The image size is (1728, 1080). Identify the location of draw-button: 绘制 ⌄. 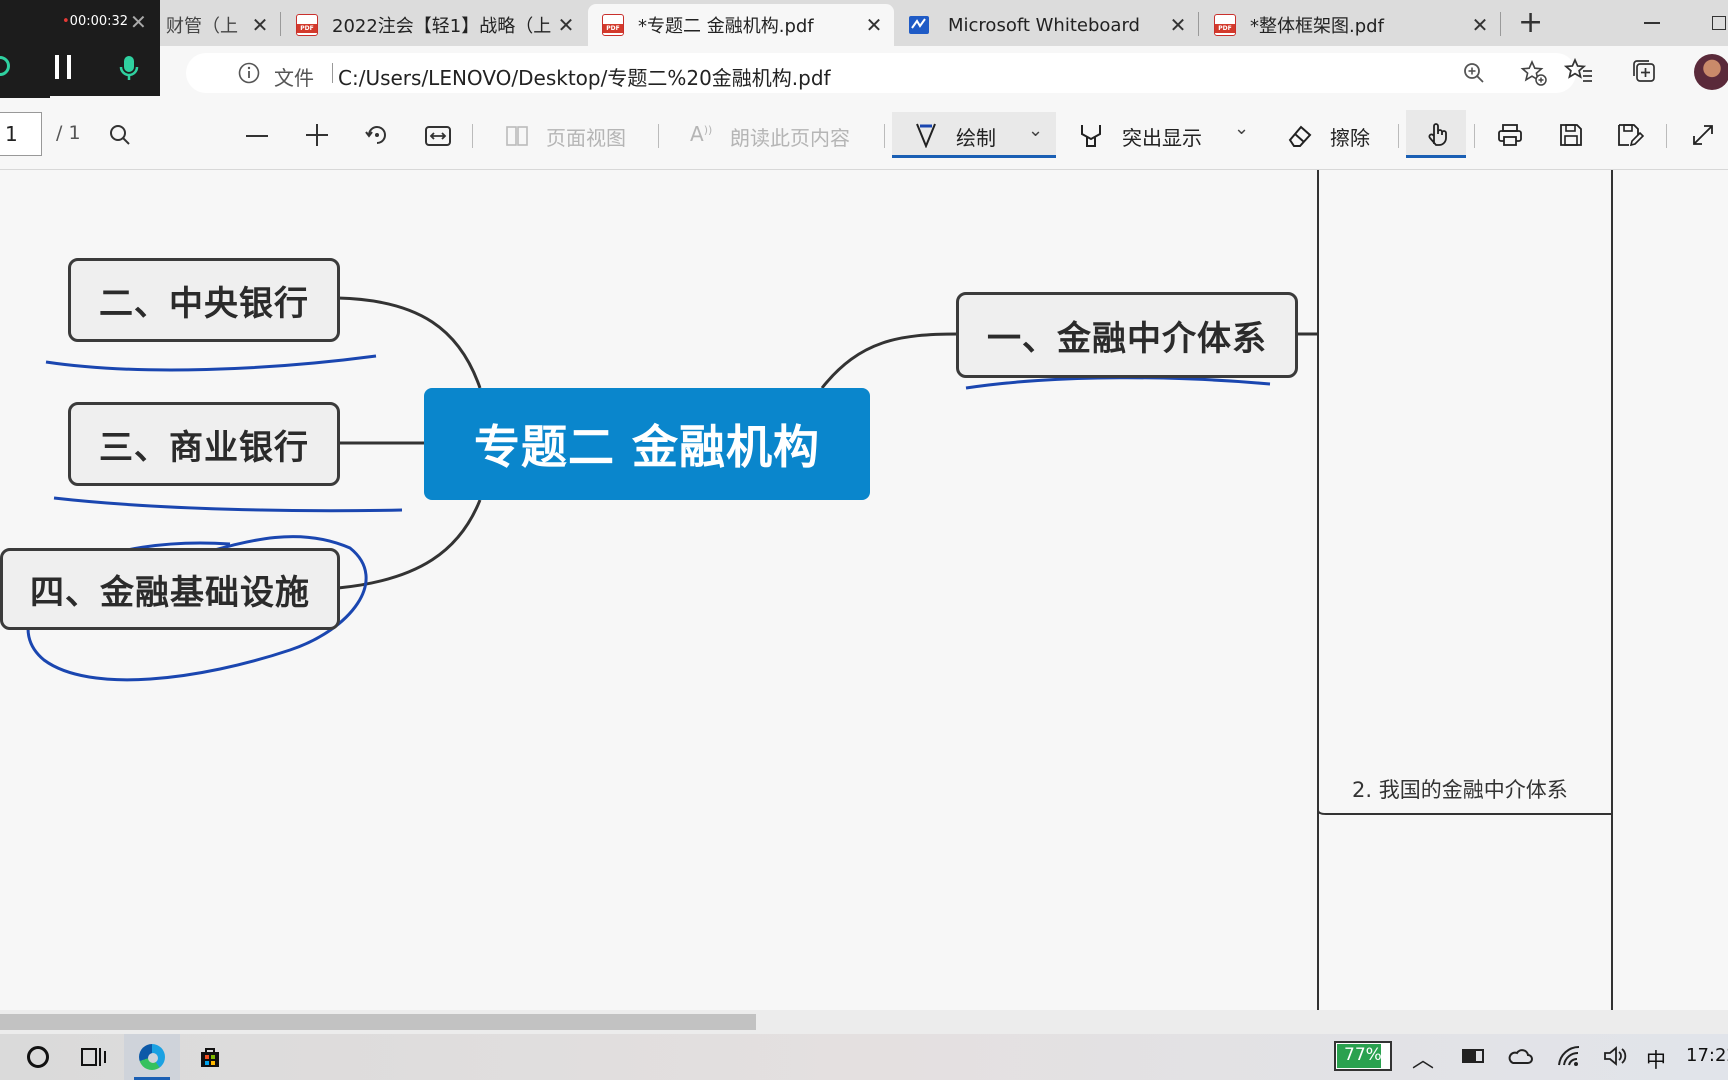
(974, 135).